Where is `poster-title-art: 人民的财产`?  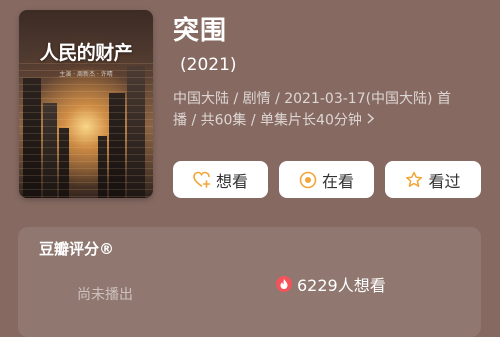
poster-title-art: 人民的财产 is located at coordinates (86, 53).